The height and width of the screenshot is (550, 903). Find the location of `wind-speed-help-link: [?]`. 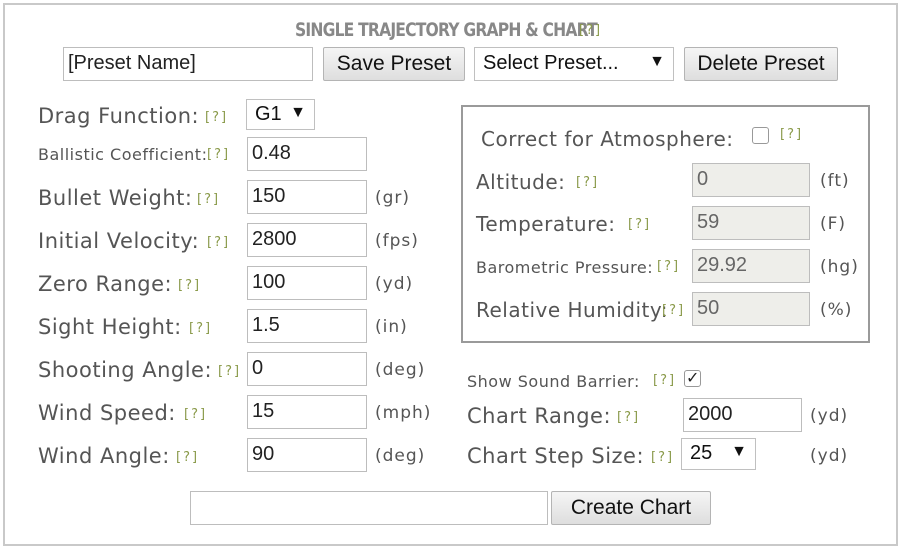

wind-speed-help-link: [?] is located at coordinates (195, 414).